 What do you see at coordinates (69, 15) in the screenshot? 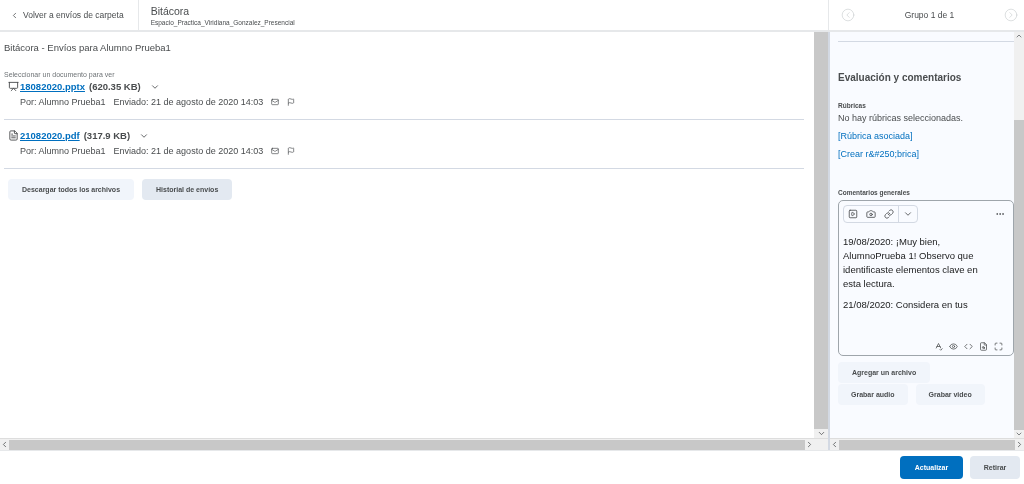
I see `back-link: Volver a envíos de carpeta` at bounding box center [69, 15].